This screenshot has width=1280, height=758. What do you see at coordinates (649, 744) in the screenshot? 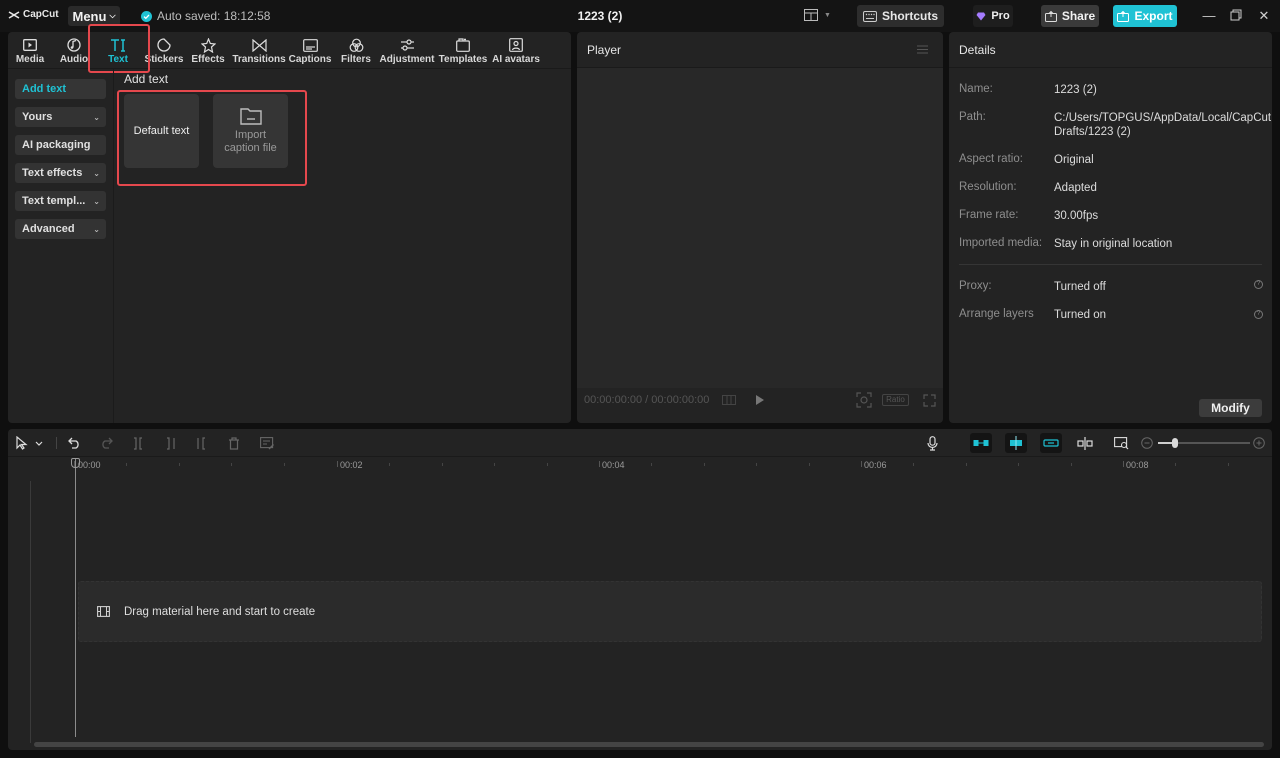
I see `timeline-scrollbar` at bounding box center [649, 744].